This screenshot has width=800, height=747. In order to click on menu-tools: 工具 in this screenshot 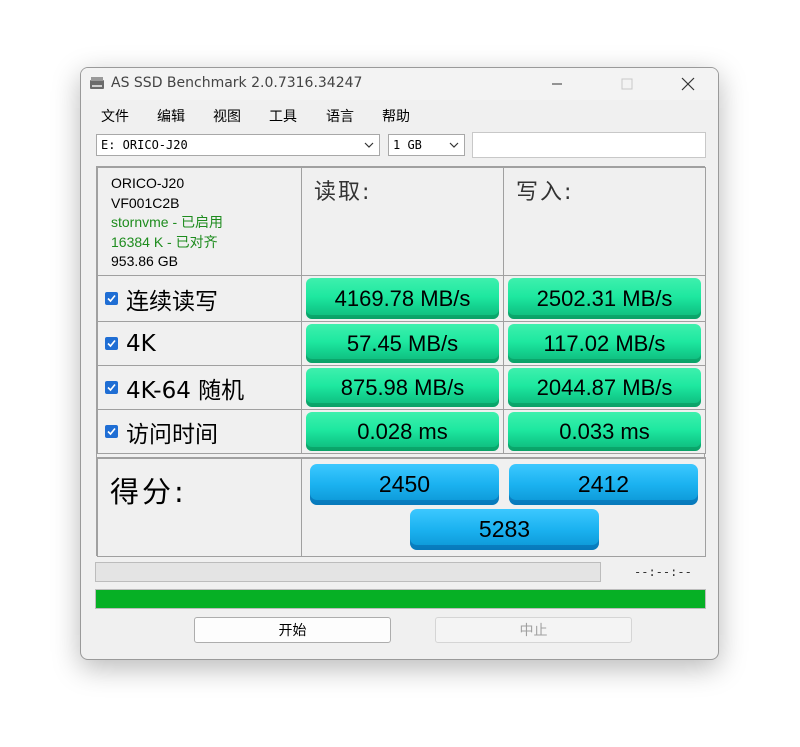, I will do `click(283, 116)`.